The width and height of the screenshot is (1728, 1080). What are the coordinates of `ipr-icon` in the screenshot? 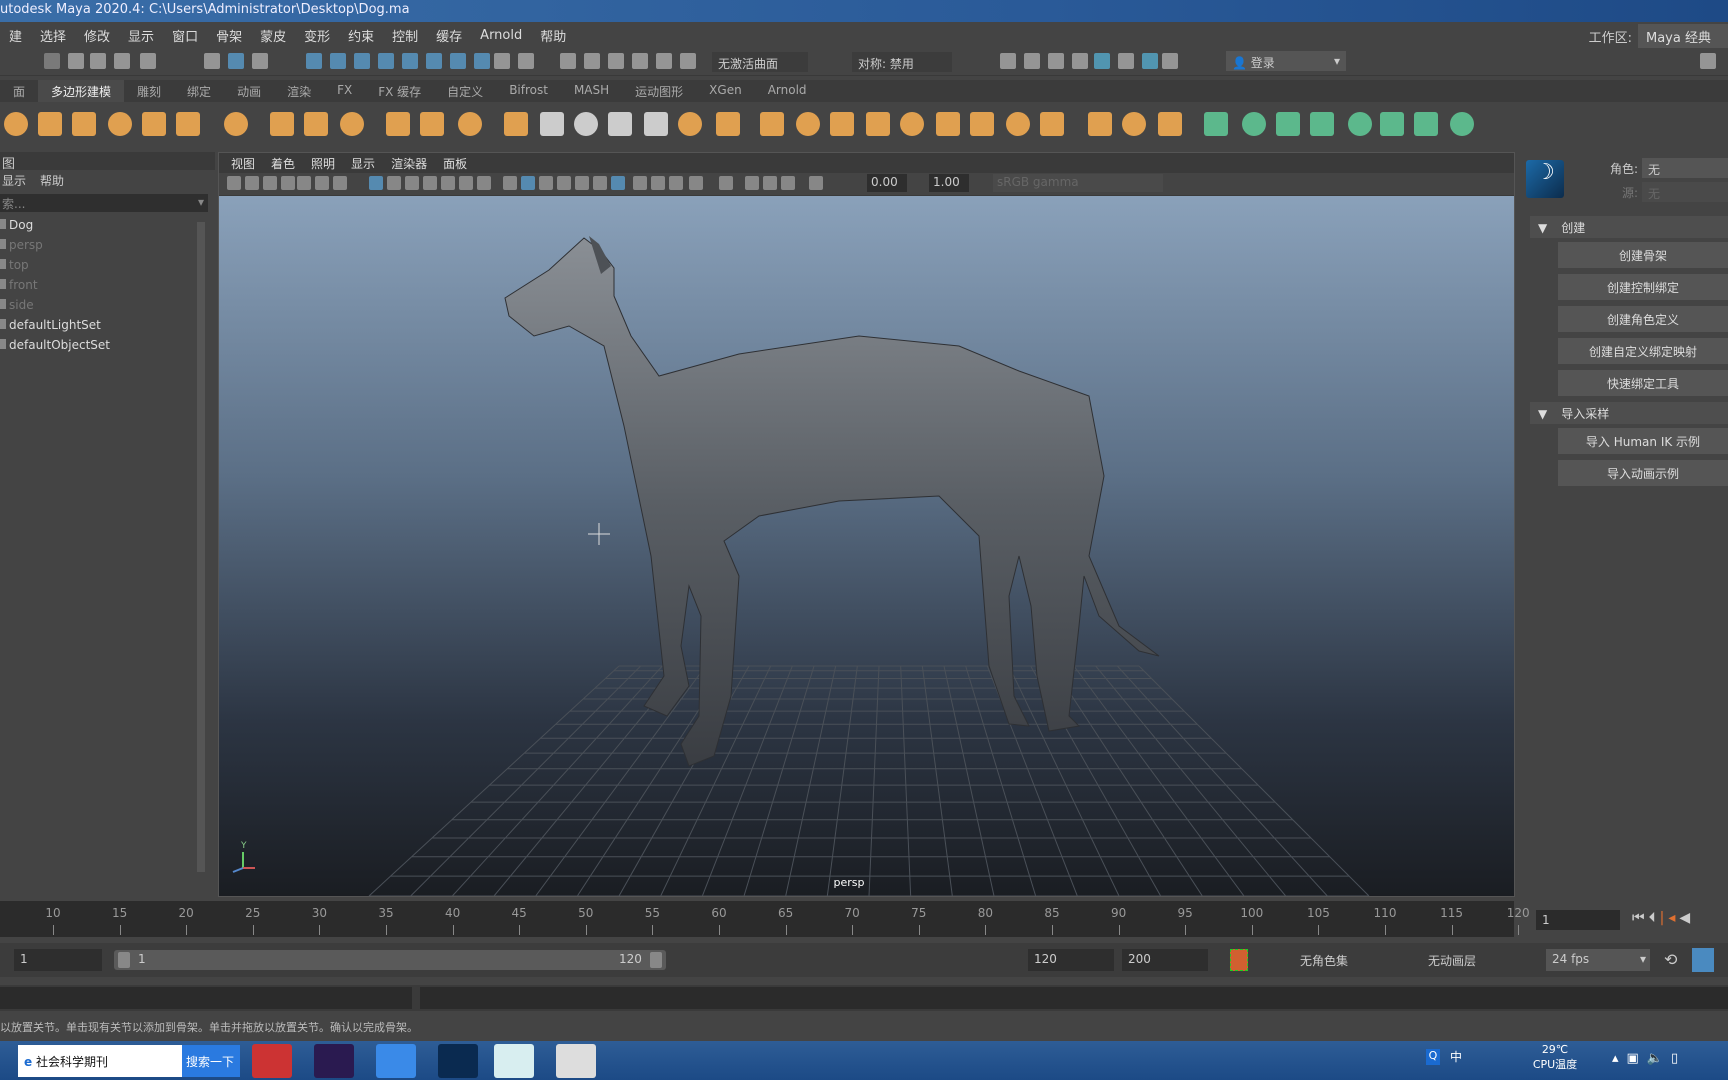 It's located at (1056, 61).